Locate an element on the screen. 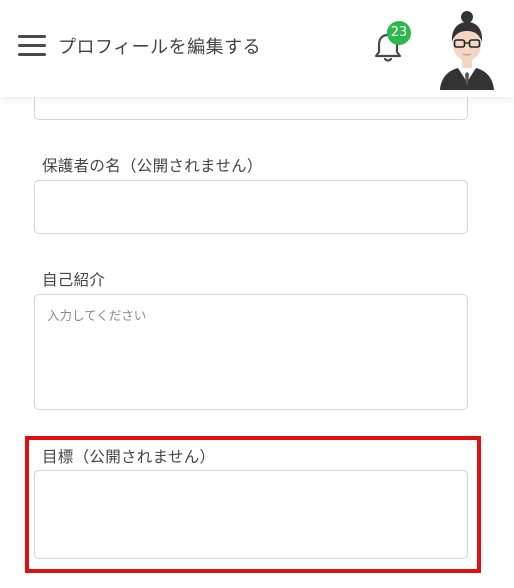 This screenshot has width=514, height=588. page-title: プロフィールを編集する is located at coordinates (160, 47).